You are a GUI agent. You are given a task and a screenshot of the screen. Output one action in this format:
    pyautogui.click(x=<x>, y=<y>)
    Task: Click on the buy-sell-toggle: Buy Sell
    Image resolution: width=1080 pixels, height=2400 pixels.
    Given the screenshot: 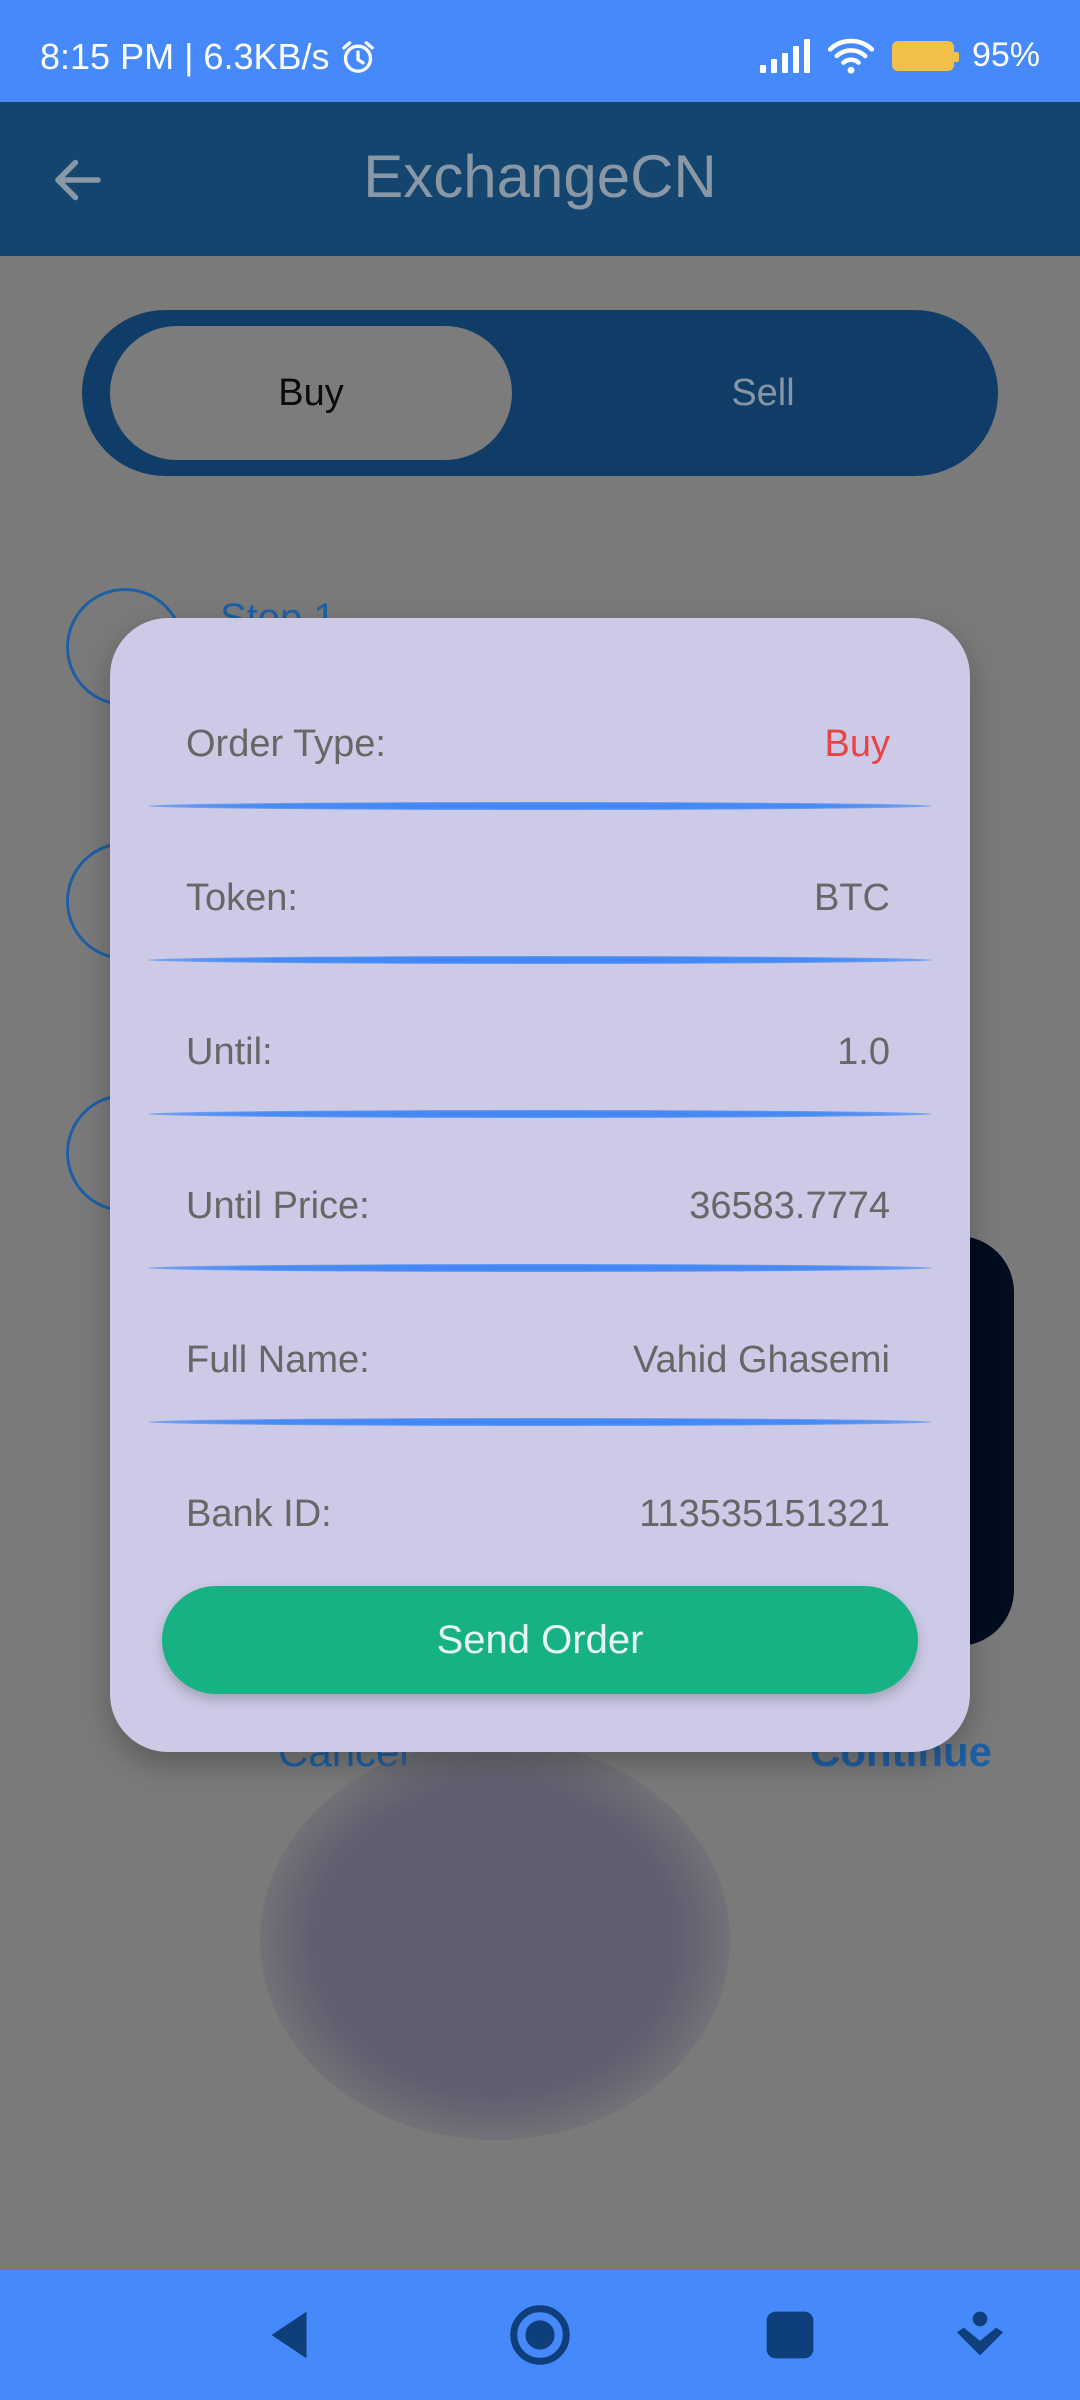 What is the action you would take?
    pyautogui.click(x=540, y=393)
    